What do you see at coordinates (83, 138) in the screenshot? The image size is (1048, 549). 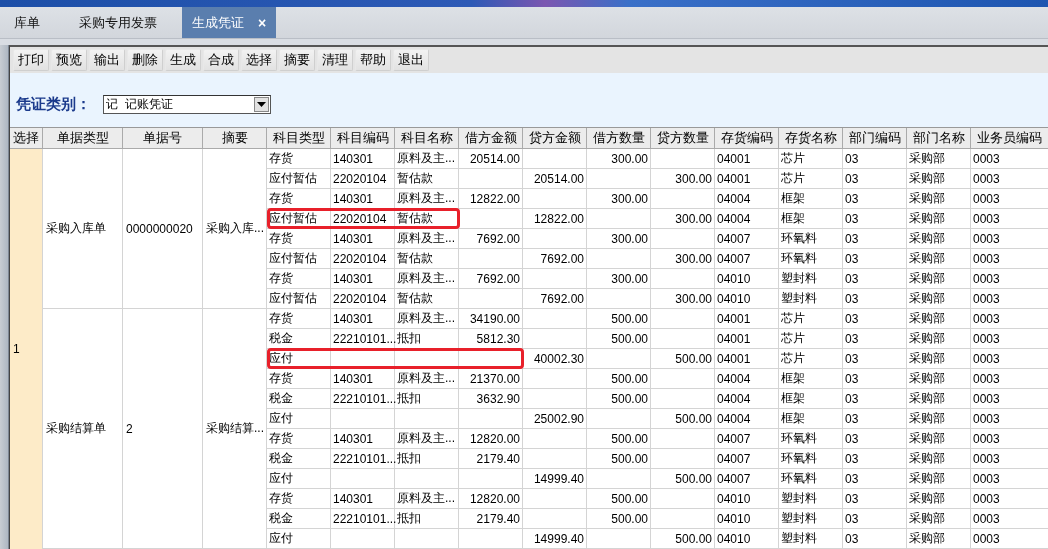 I see `column-header: 单据类型` at bounding box center [83, 138].